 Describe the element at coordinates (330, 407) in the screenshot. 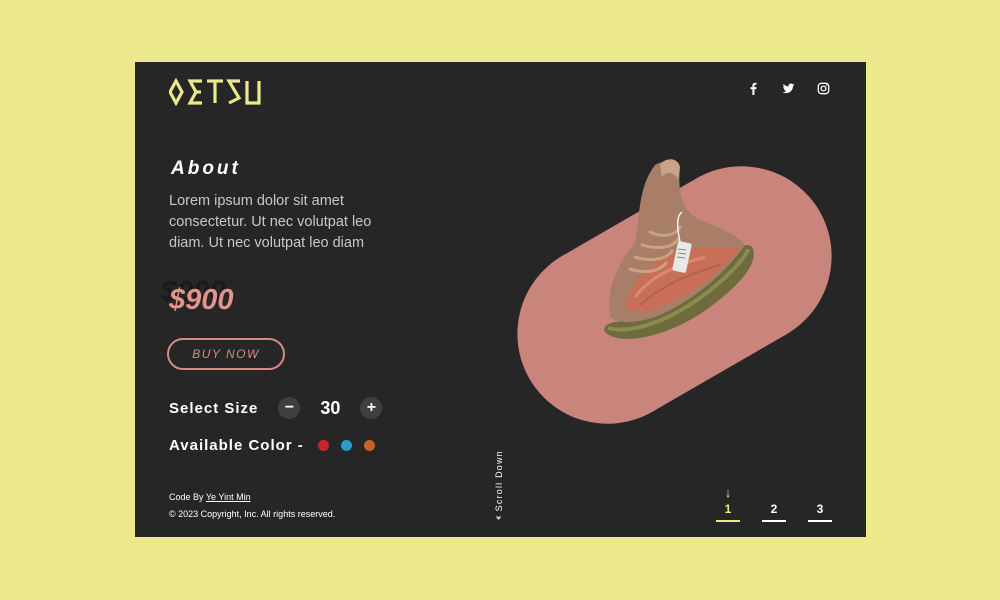

I see `size-value: 30` at that location.